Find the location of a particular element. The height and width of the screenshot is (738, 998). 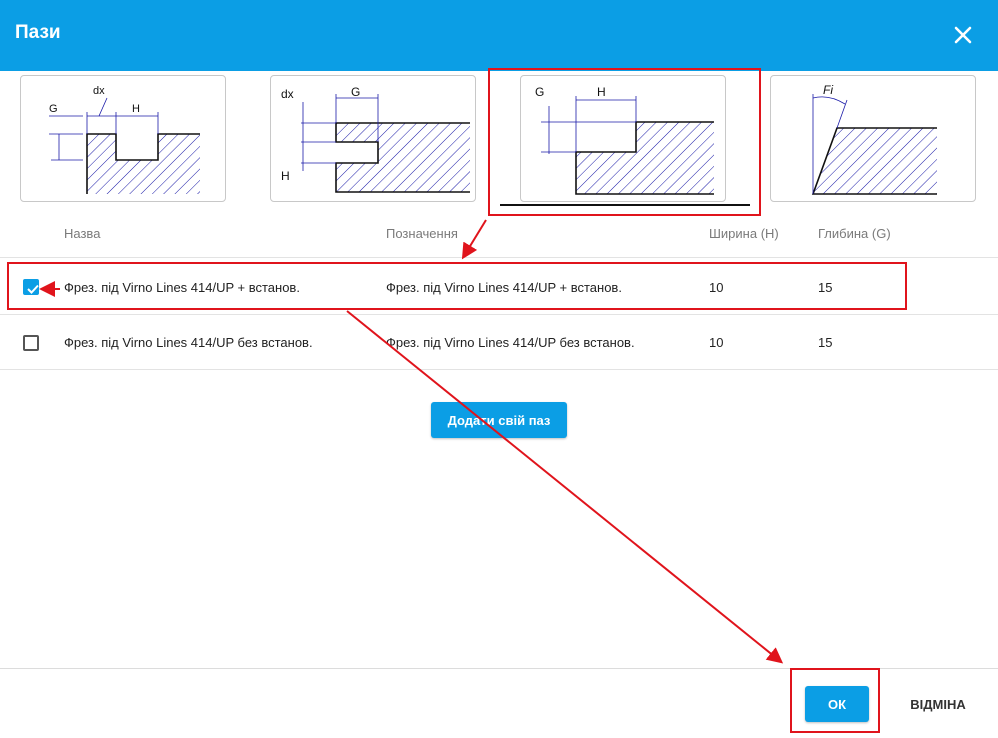

column-header-depth: Глибина (G) is located at coordinates (854, 233).